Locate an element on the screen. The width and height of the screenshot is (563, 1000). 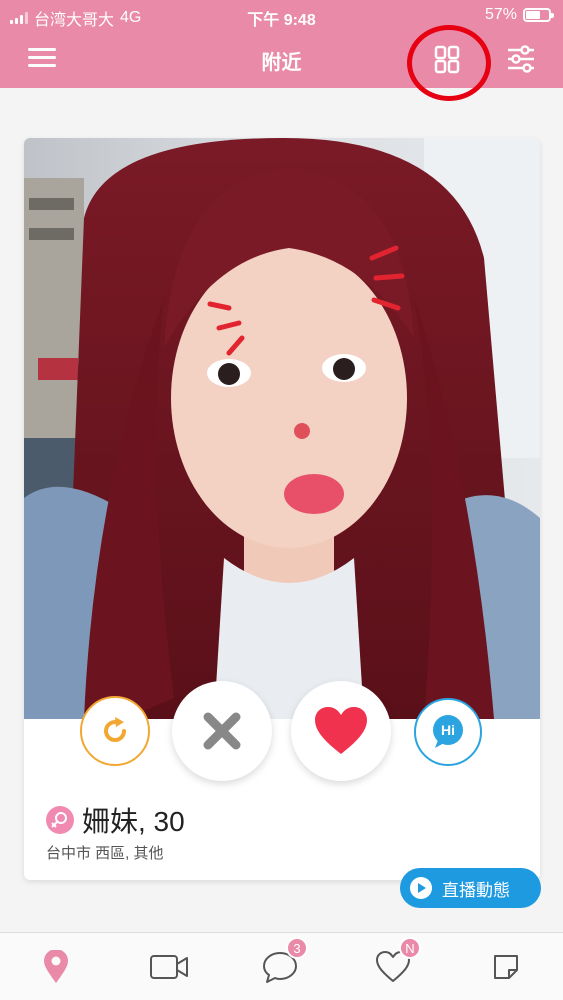
female-icon is located at coordinates (60, 820).